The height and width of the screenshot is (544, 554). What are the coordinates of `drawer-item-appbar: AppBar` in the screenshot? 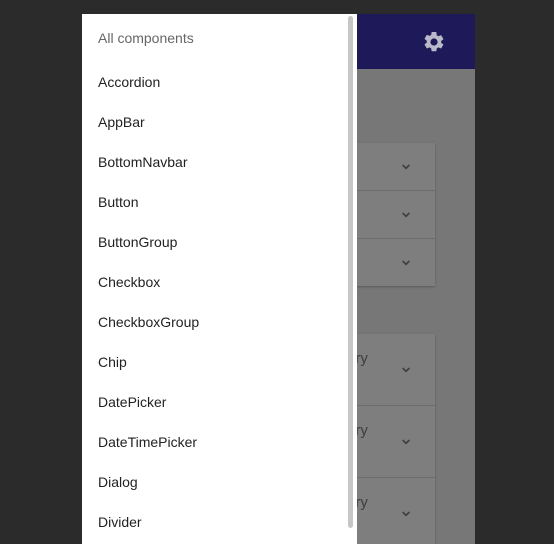 It's located at (215, 122).